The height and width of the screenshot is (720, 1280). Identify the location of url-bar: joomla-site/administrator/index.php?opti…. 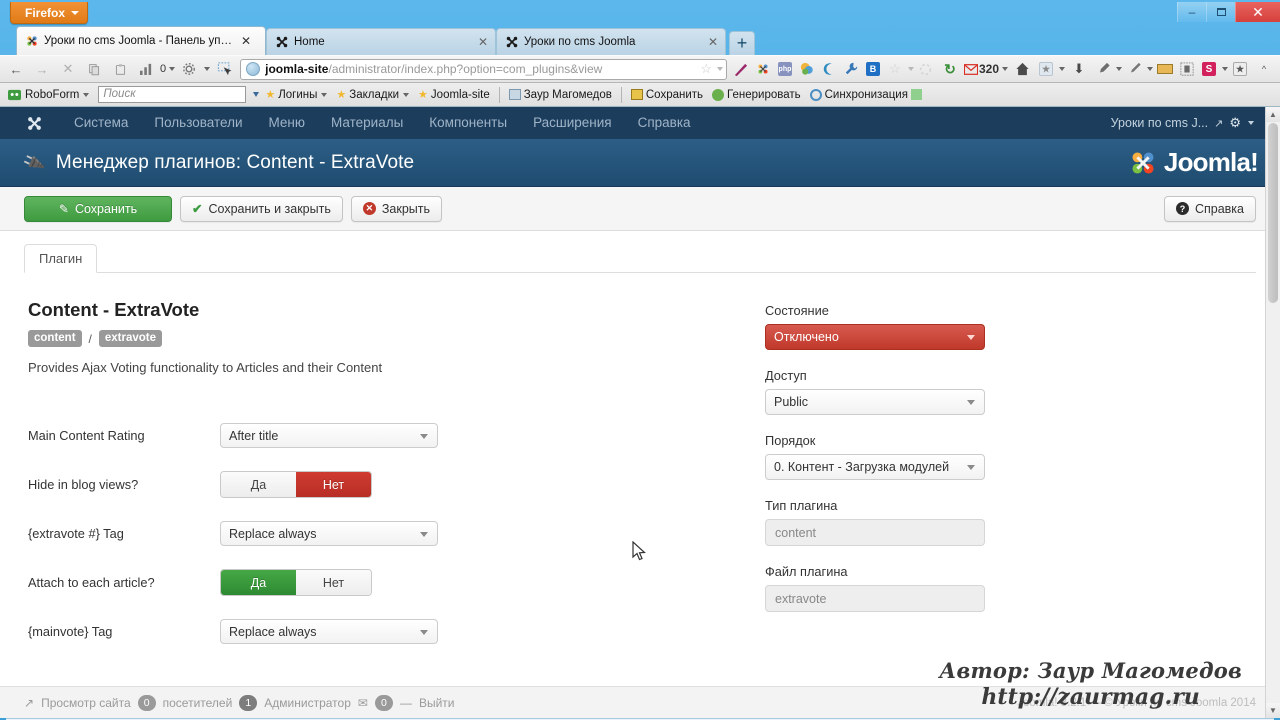
(483, 69).